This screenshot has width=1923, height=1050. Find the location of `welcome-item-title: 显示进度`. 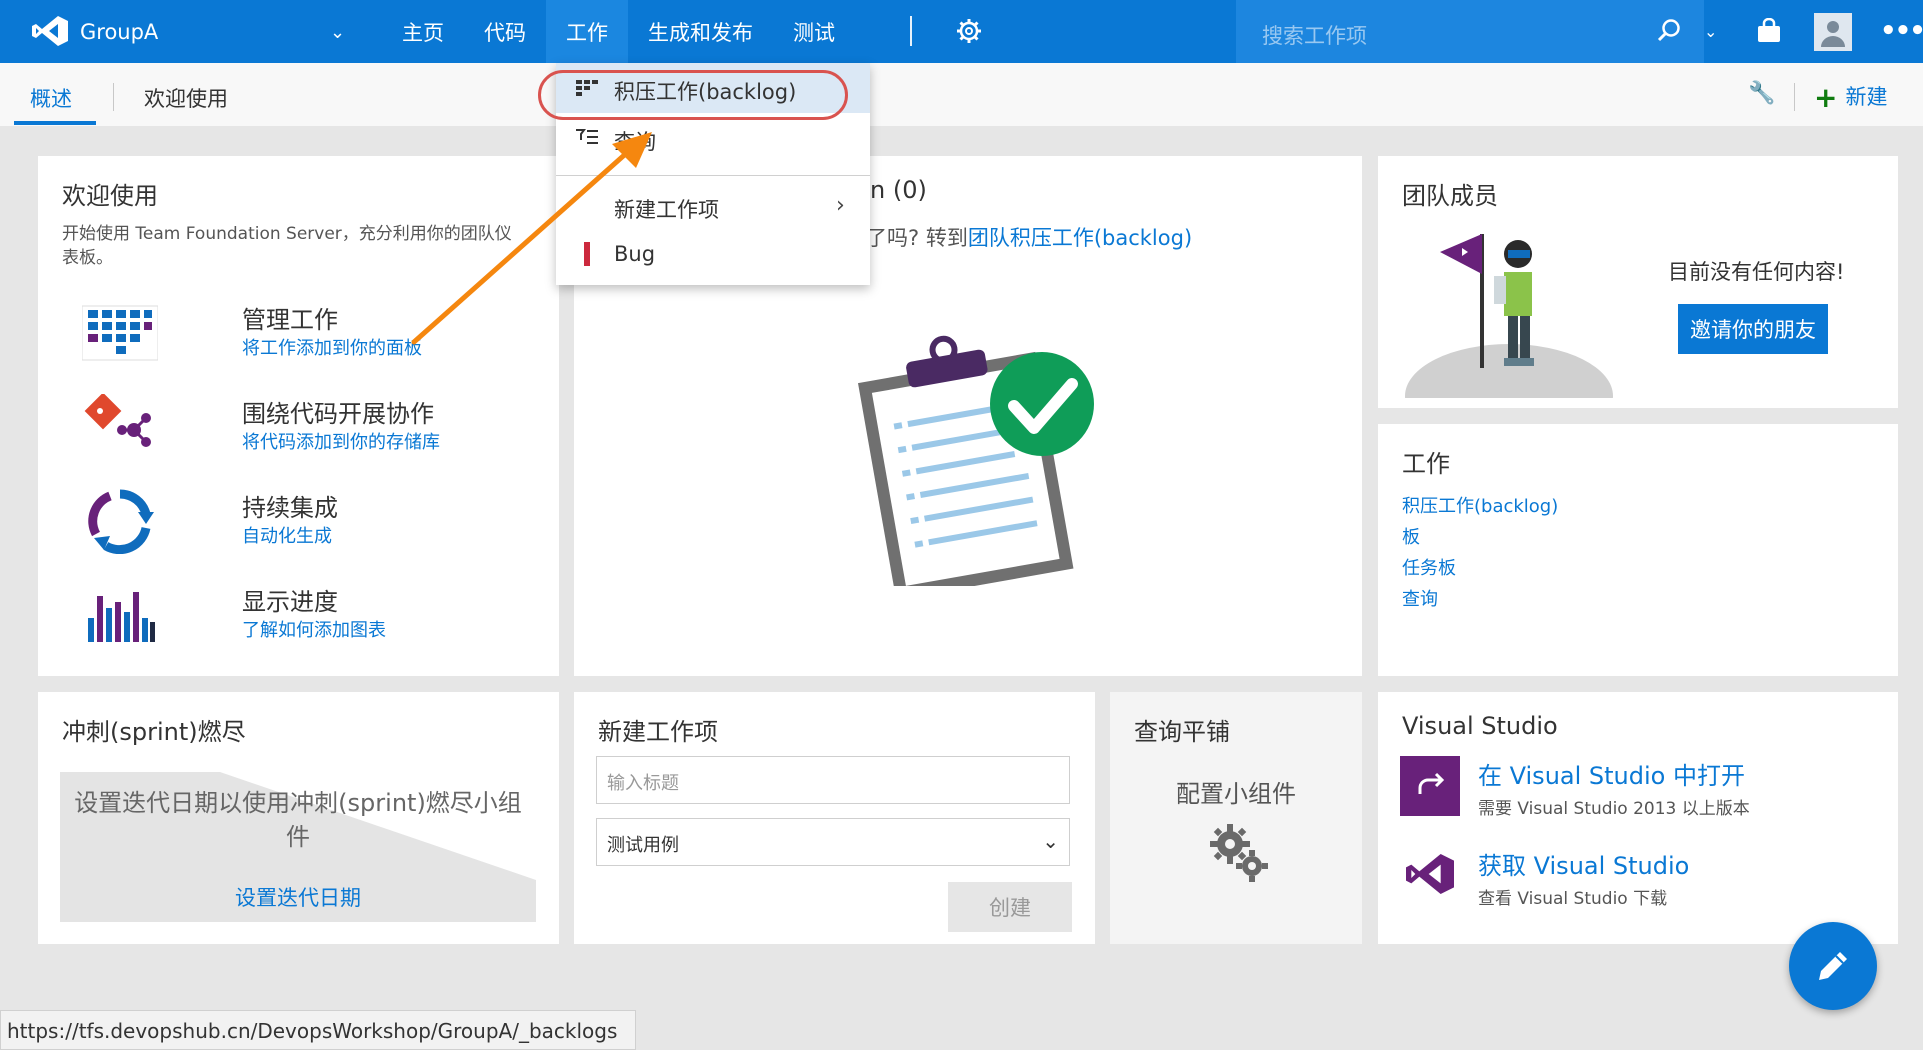

welcome-item-title: 显示进度 is located at coordinates (290, 602).